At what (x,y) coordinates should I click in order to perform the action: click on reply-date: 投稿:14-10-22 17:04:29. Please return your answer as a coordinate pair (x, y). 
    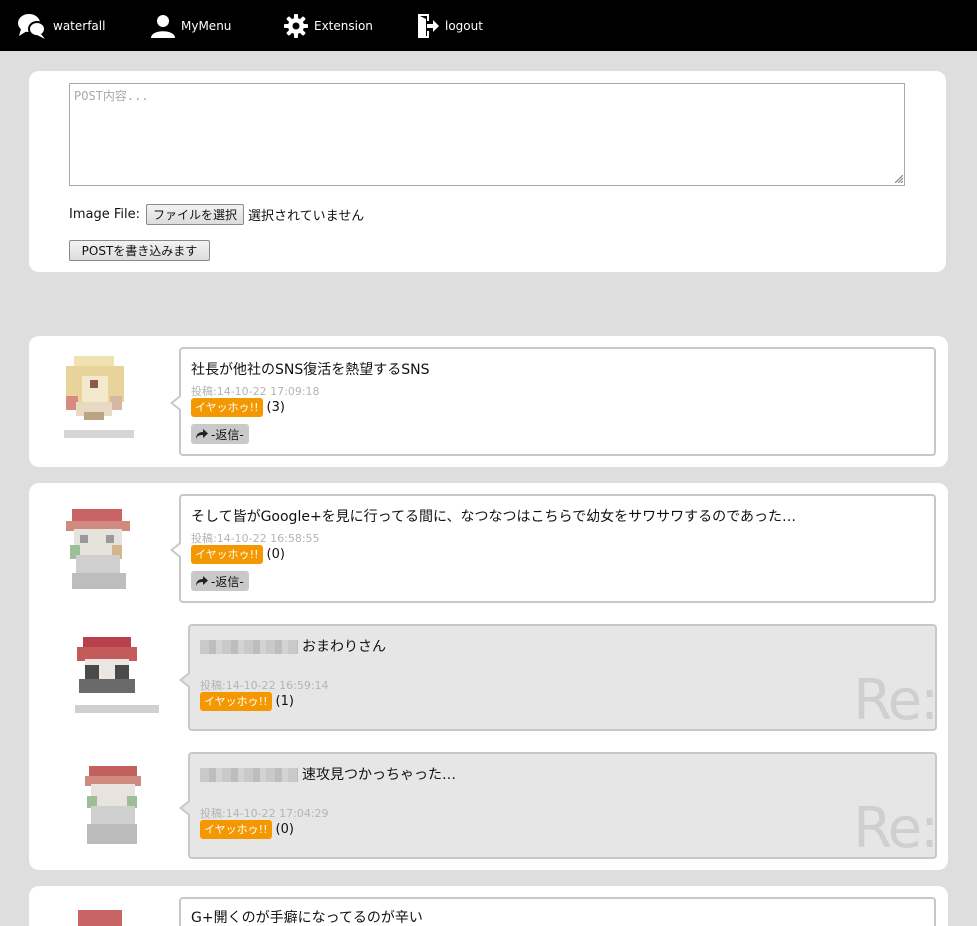
    Looking at the image, I should click on (264, 813).